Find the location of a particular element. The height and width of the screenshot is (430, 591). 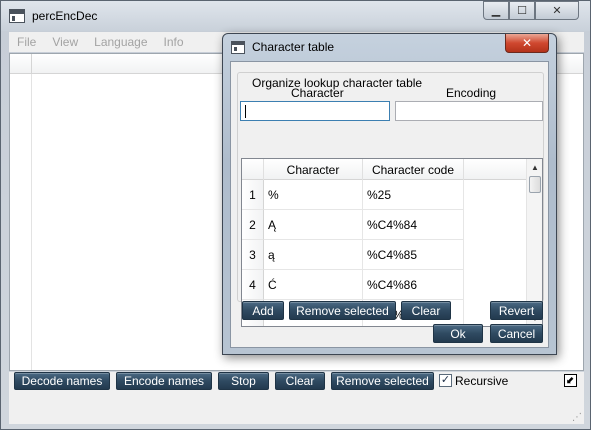

character-cell: ą is located at coordinates (313, 255).